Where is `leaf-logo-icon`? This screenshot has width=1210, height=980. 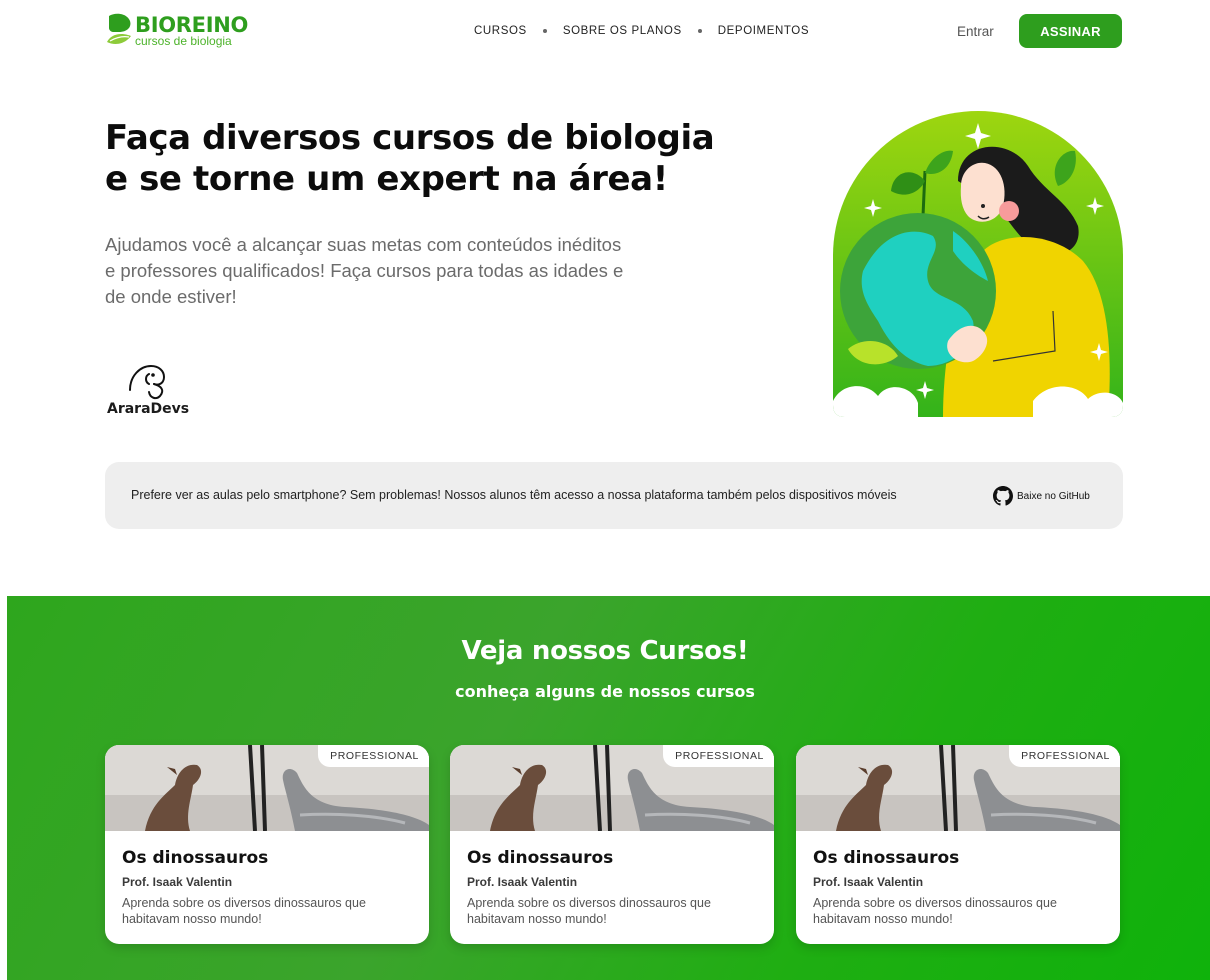
leaf-logo-icon is located at coordinates (119, 28).